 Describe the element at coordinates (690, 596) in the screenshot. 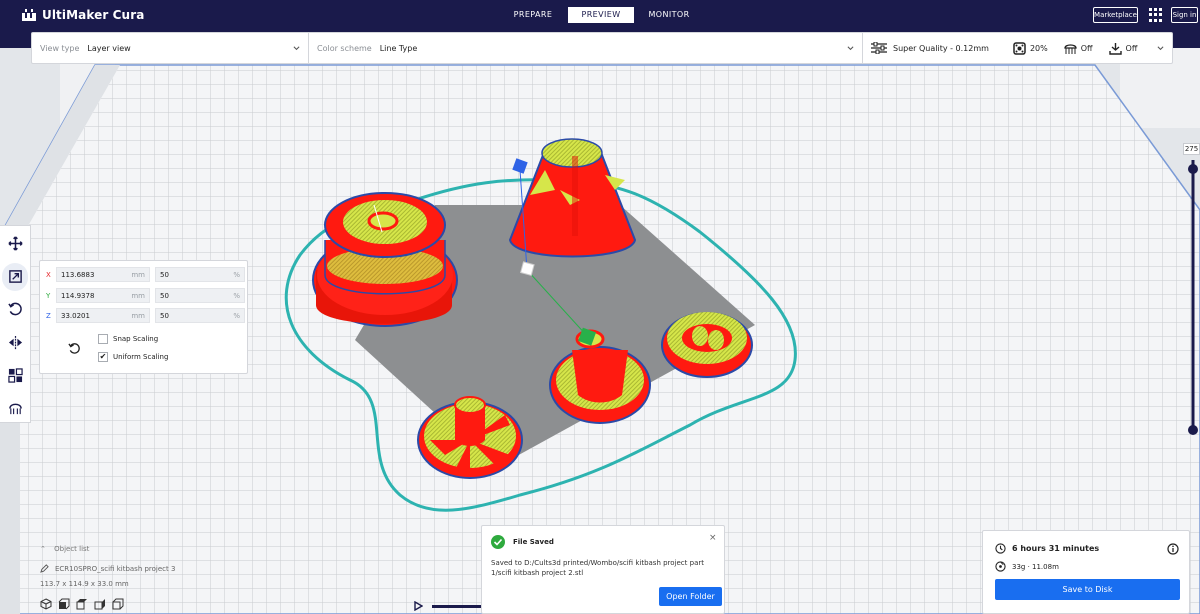

I see `open-folder-button: Open Folder` at that location.